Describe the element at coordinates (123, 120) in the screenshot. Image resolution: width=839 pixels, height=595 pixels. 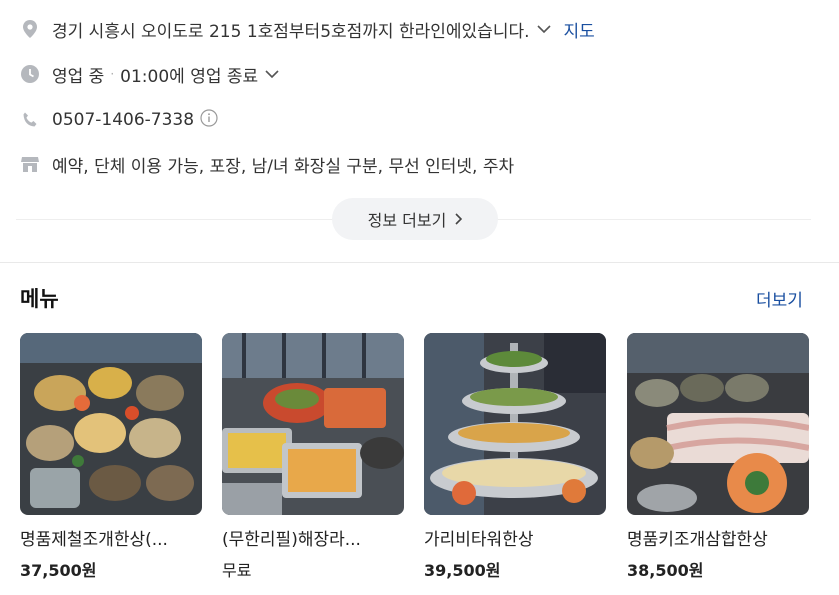
I see `phone-number: 0507-1406-7338` at that location.